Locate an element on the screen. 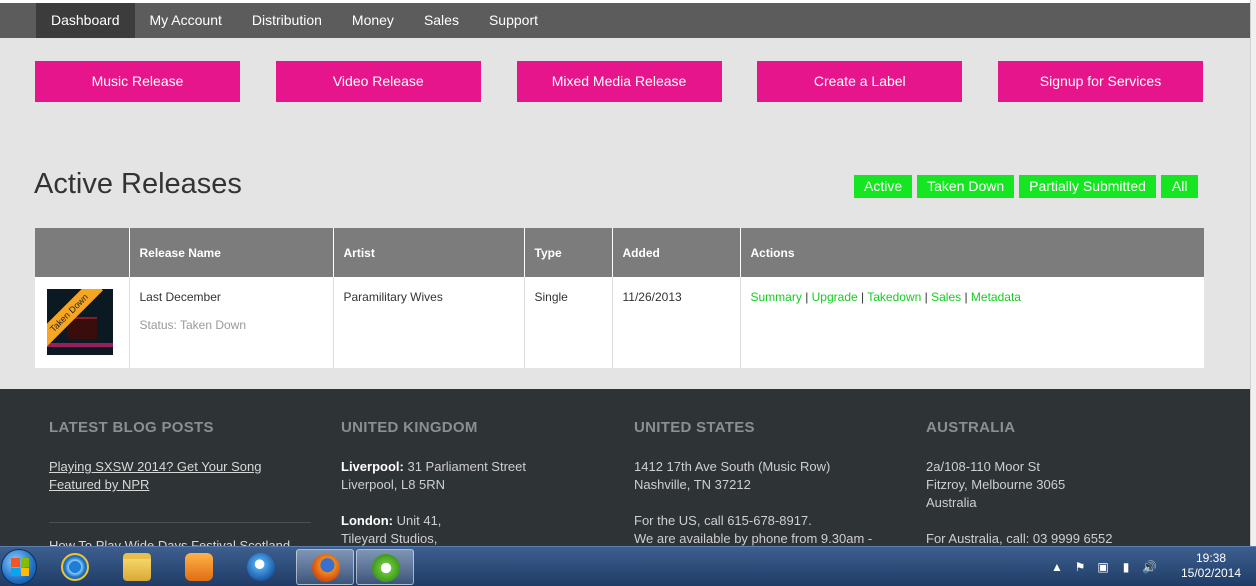 The width and height of the screenshot is (1256, 586). window-scrollbar is located at coordinates (1253, 274).